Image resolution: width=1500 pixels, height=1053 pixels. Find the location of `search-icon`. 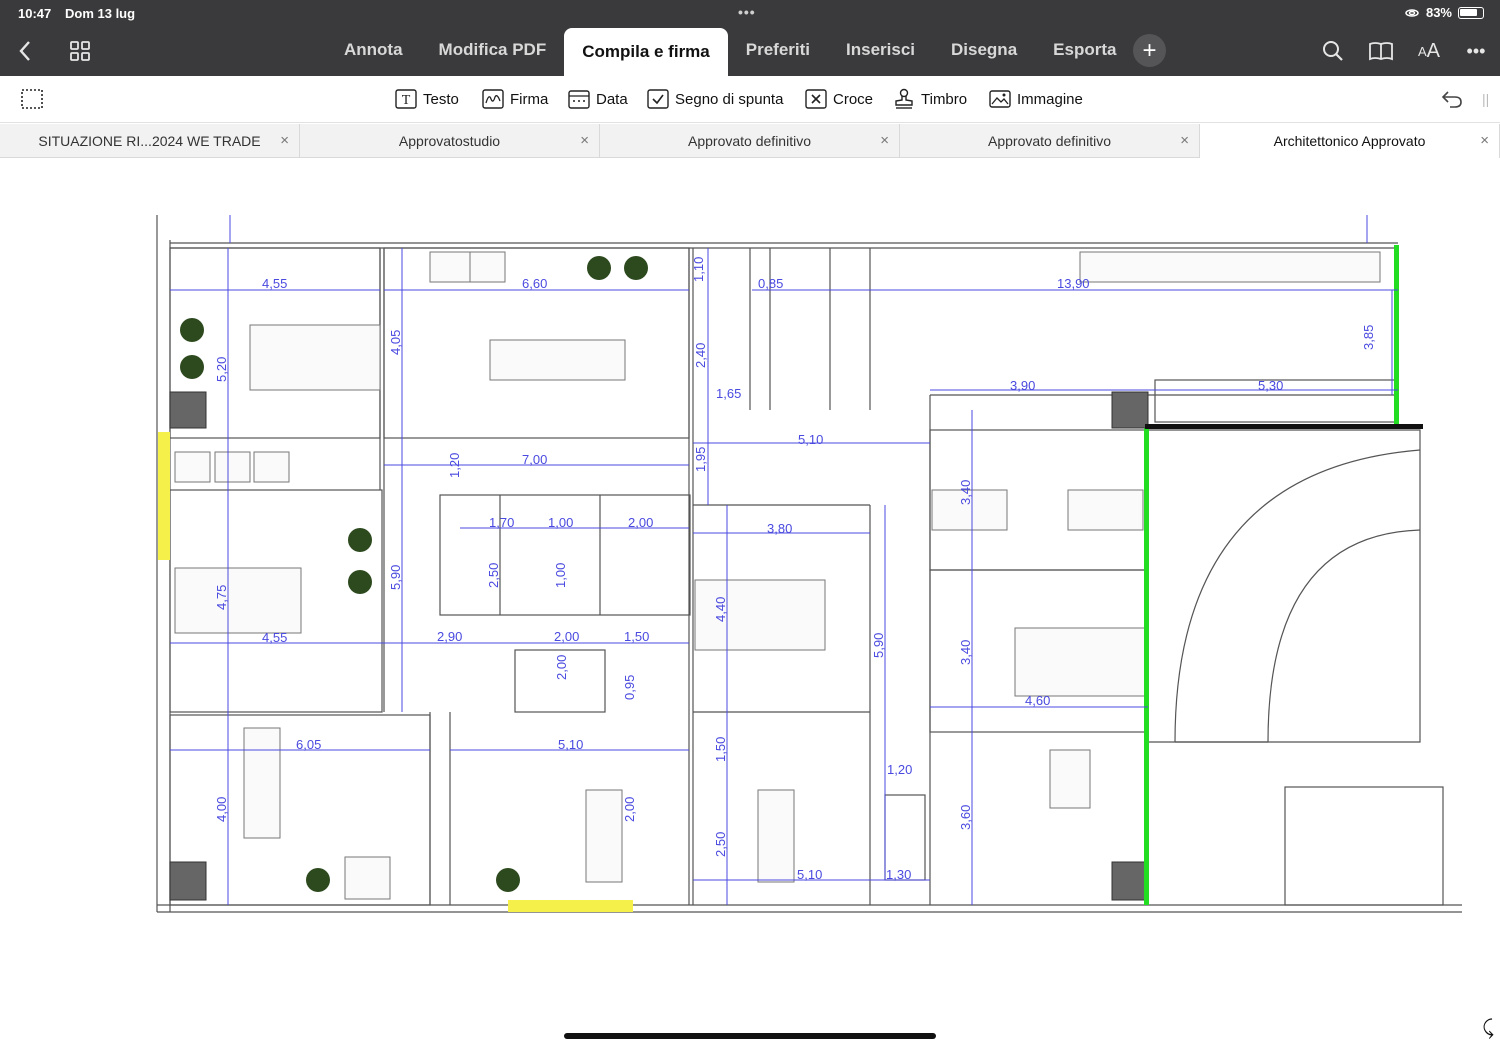

search-icon is located at coordinates (1333, 51).